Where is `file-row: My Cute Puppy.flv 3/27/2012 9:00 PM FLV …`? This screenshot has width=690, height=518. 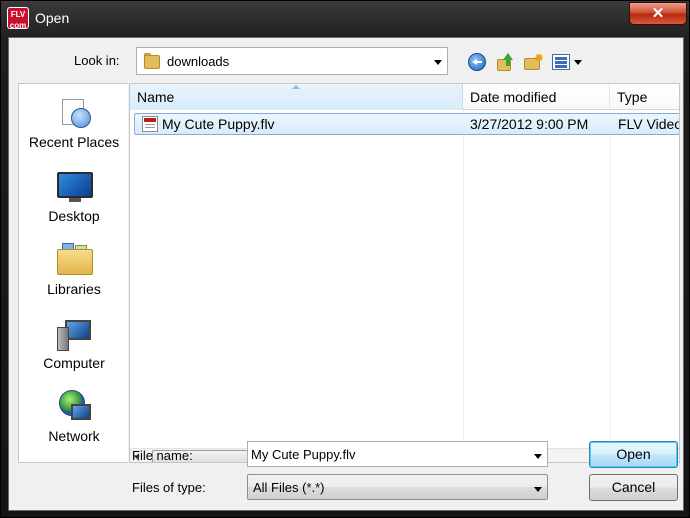 file-row: My Cute Puppy.flv 3/27/2012 9:00 PM FLV … is located at coordinates (407, 124).